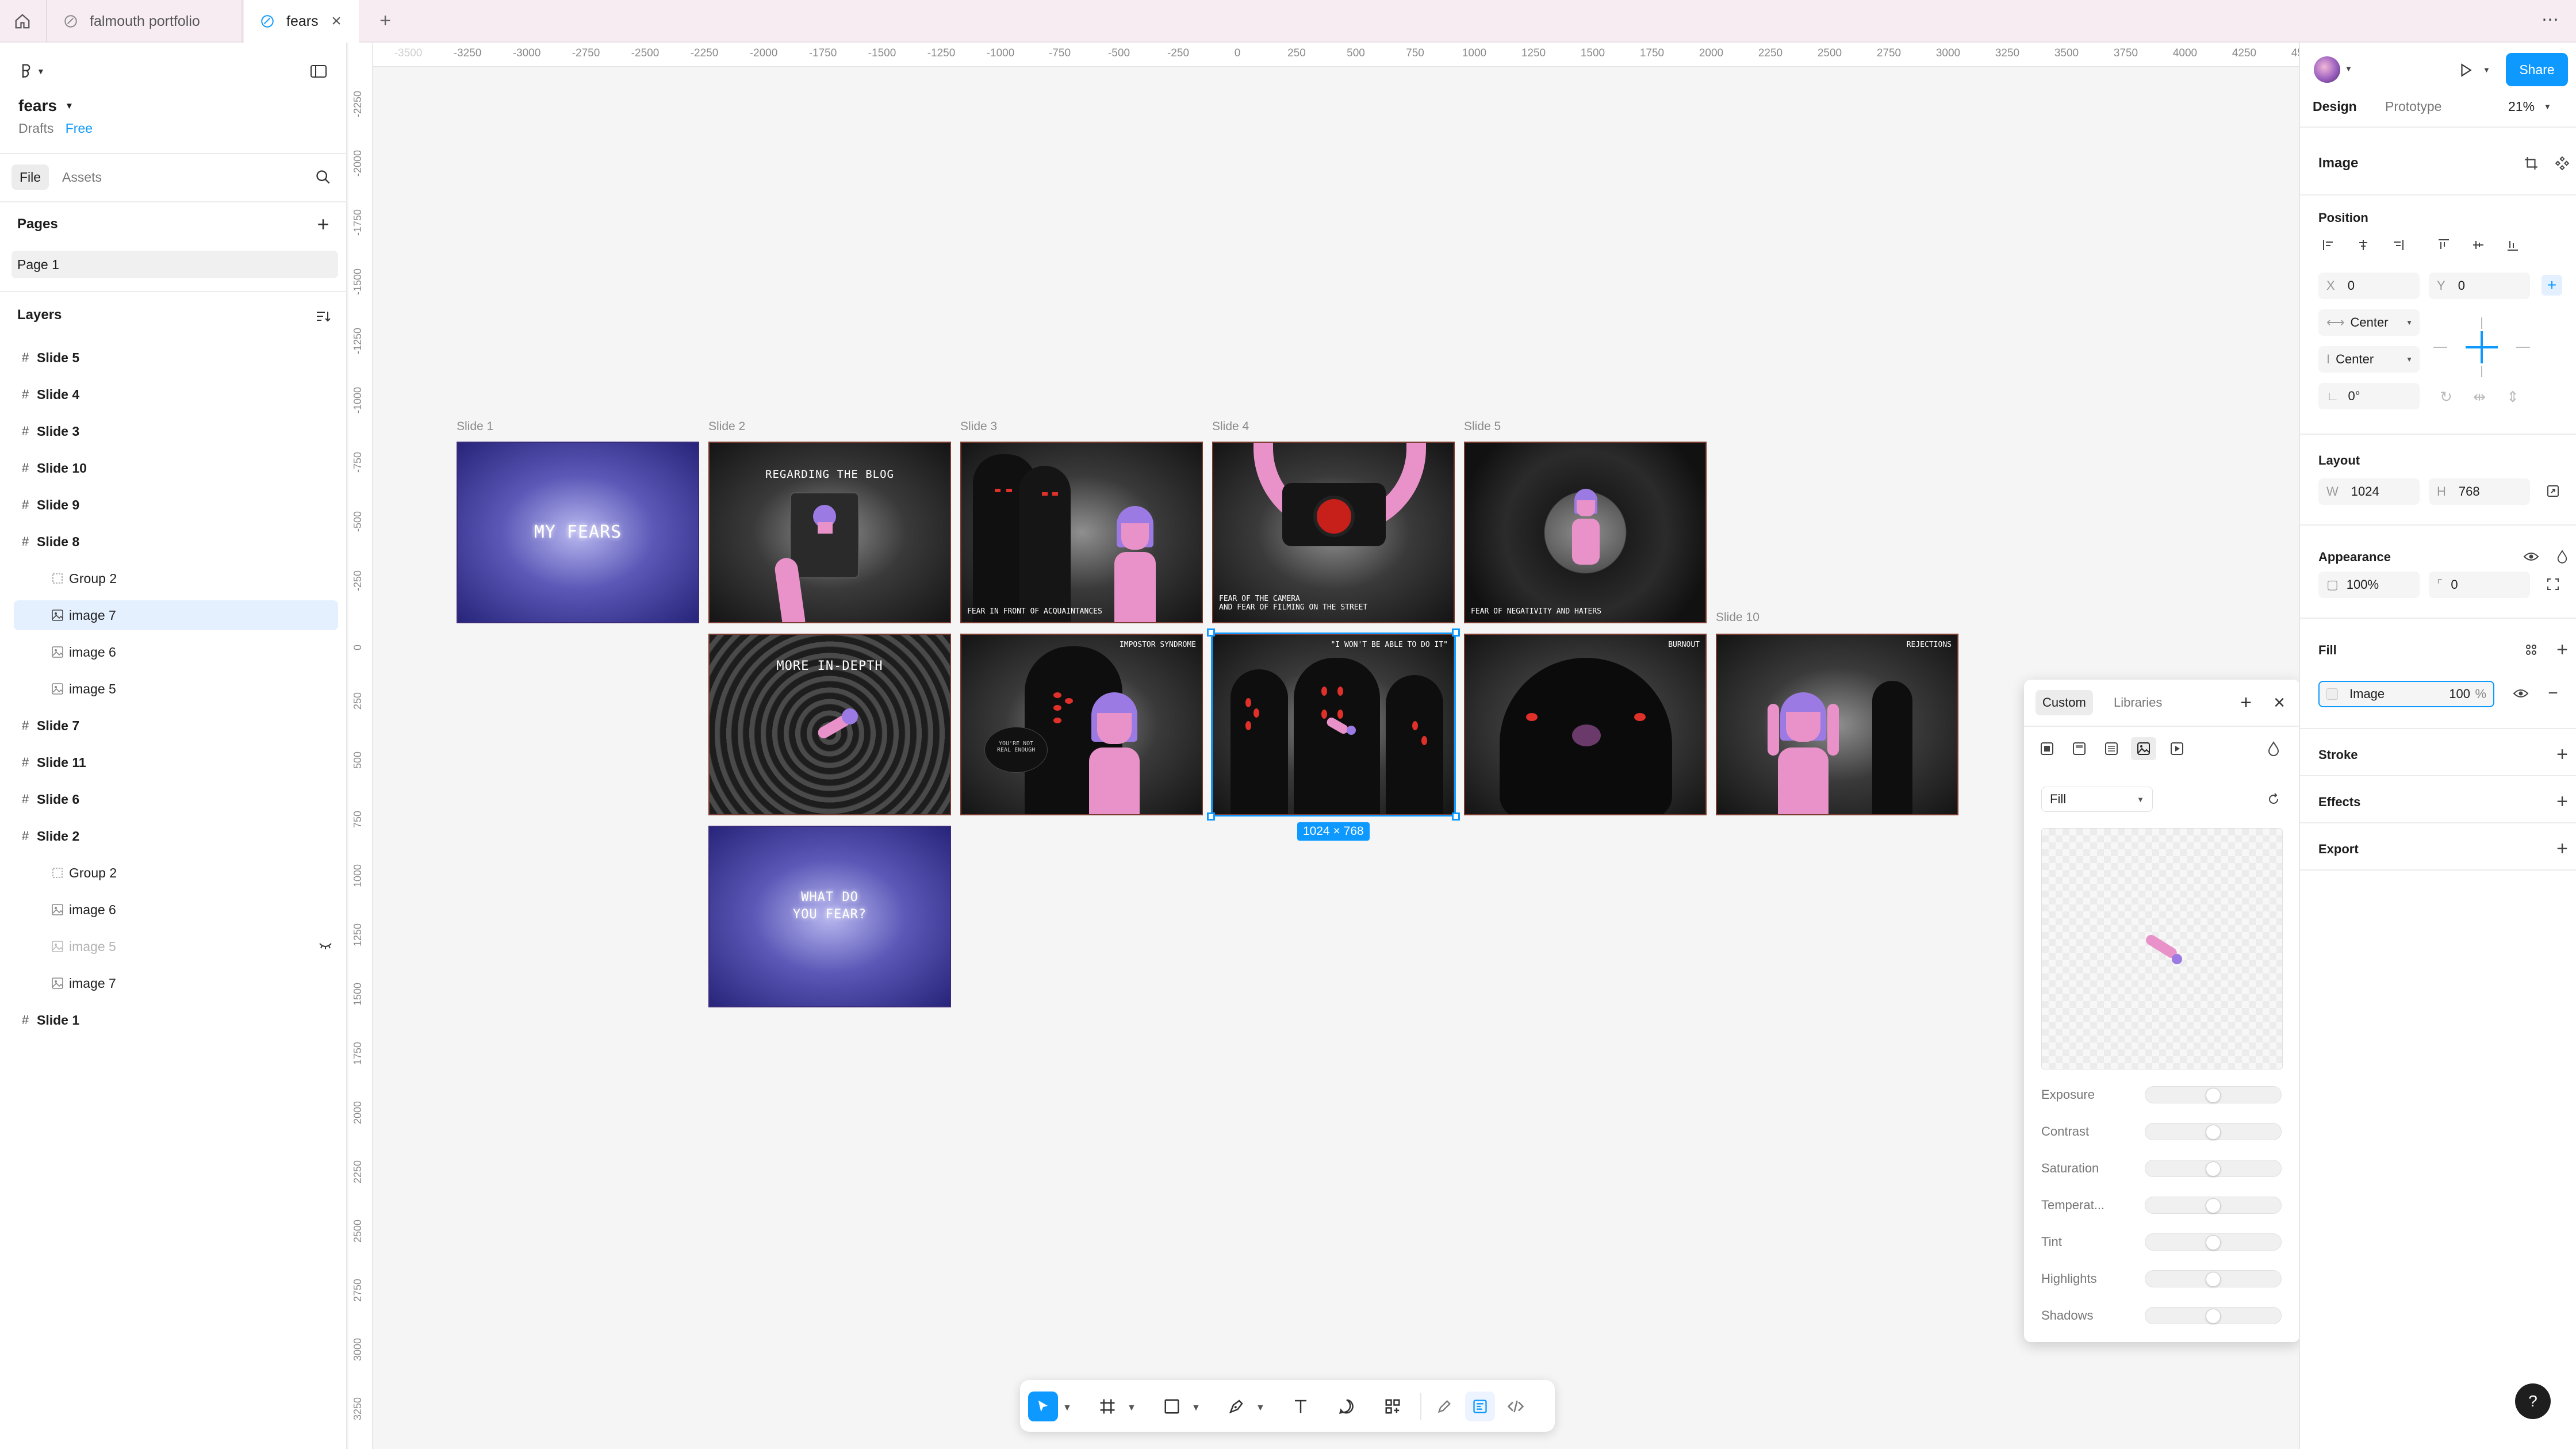 Image resolution: width=2576 pixels, height=1449 pixels. I want to click on layer-image-5: image 5, so click(176, 689).